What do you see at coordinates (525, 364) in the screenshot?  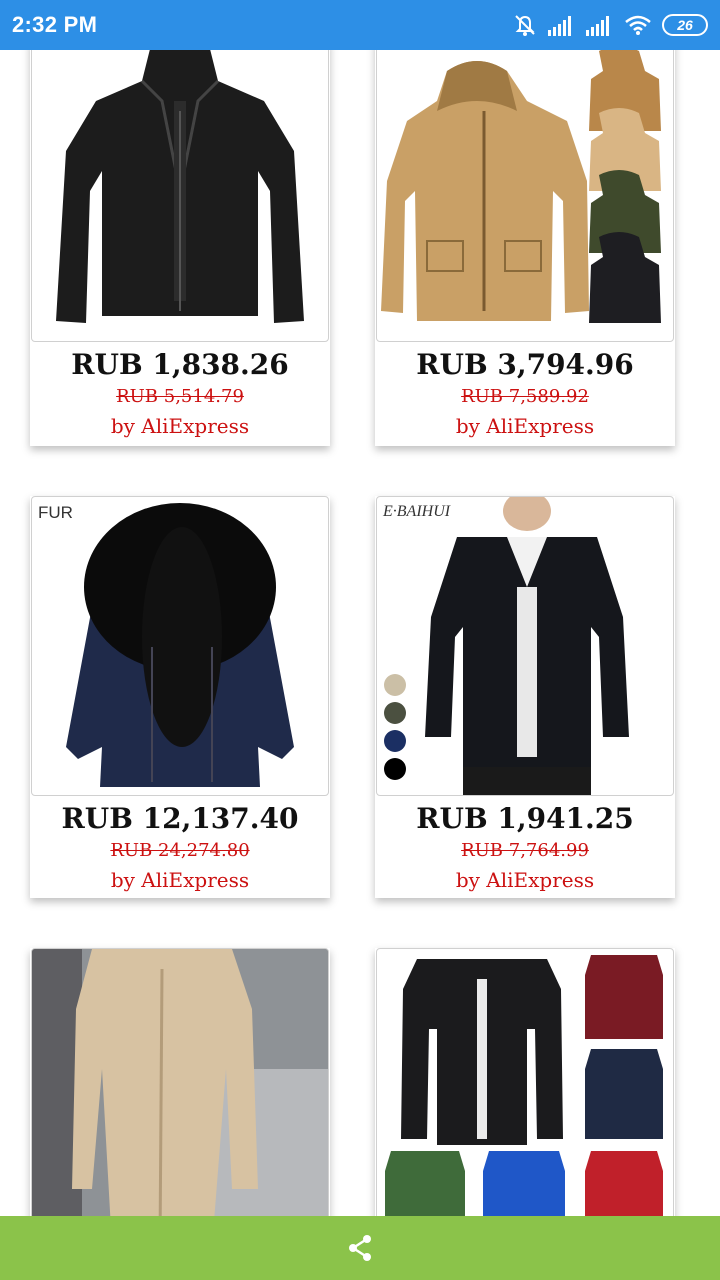 I see `product-price: RUB 3,794.96` at bounding box center [525, 364].